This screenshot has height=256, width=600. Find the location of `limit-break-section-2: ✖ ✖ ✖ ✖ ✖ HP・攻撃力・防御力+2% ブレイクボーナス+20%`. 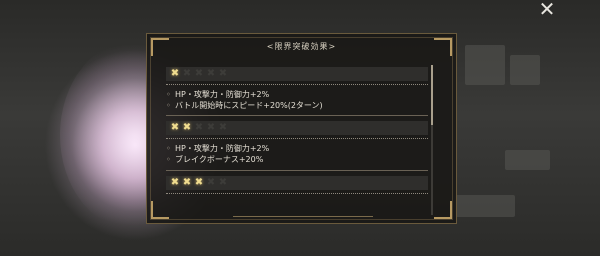

limit-break-section-2: ✖ ✖ ✖ ✖ ✖ HP・攻撃力・防御力+2% ブレイクボーナス+20% is located at coordinates (297, 143).